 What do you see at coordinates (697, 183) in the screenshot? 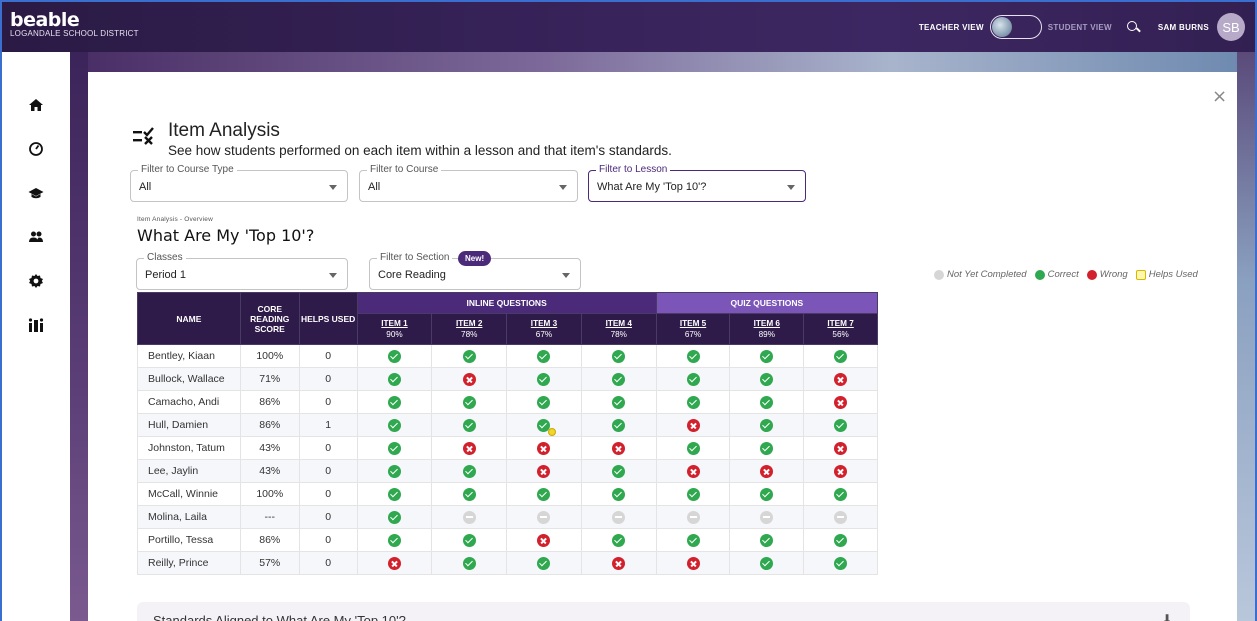
I see `lesson-filter: Filter to Lesson What Are My 'Top 10'?` at bounding box center [697, 183].